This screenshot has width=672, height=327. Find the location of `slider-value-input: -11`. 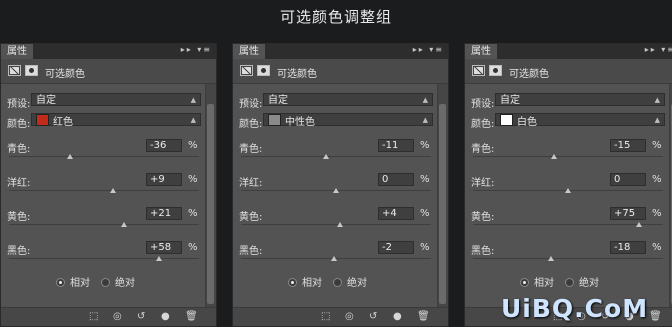

slider-value-input: -11 is located at coordinates (396, 145).